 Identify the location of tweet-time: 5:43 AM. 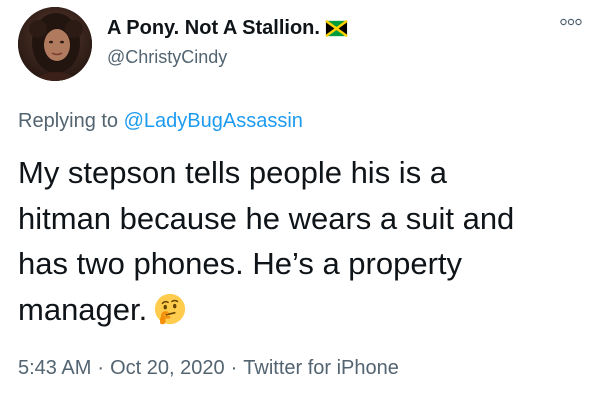
(54, 368).